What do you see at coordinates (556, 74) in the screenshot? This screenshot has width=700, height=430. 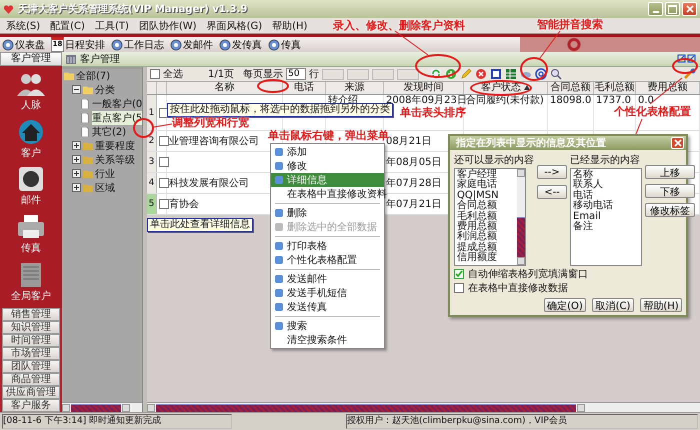 I see `search-icon` at bounding box center [556, 74].